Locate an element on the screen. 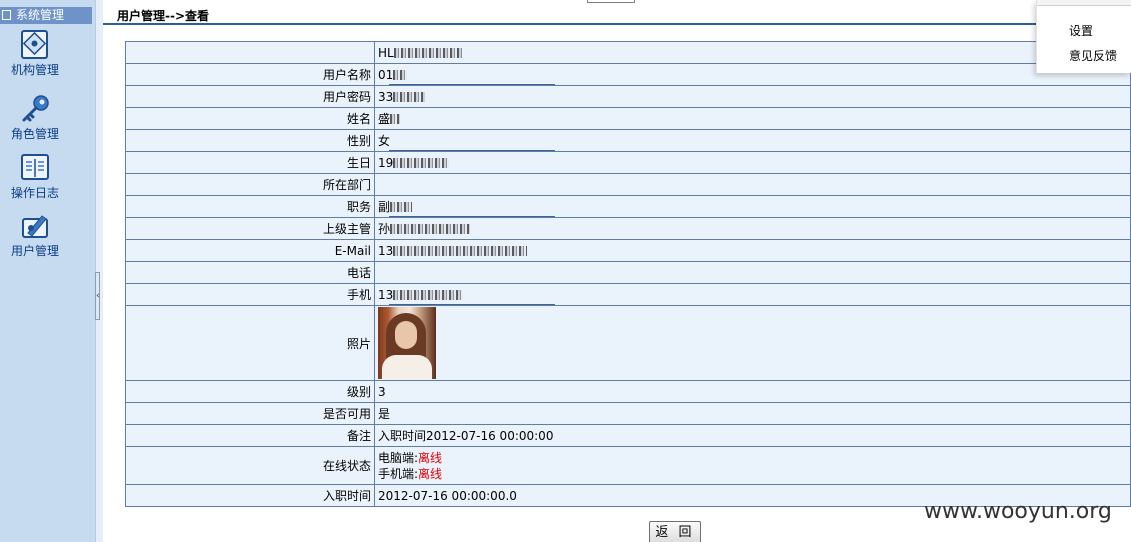  row-label: 备注 is located at coordinates (250, 435).